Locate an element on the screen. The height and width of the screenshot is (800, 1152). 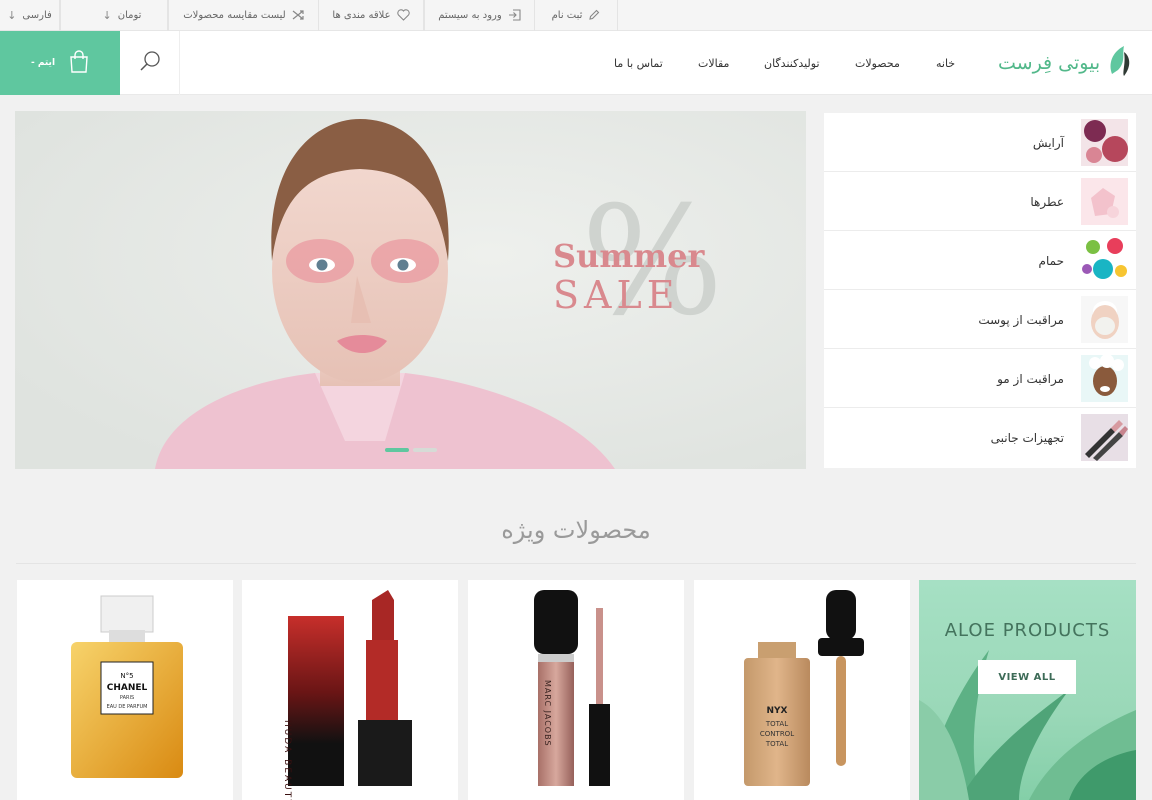
makeup-thumbnail is located at coordinates (1104, 142).